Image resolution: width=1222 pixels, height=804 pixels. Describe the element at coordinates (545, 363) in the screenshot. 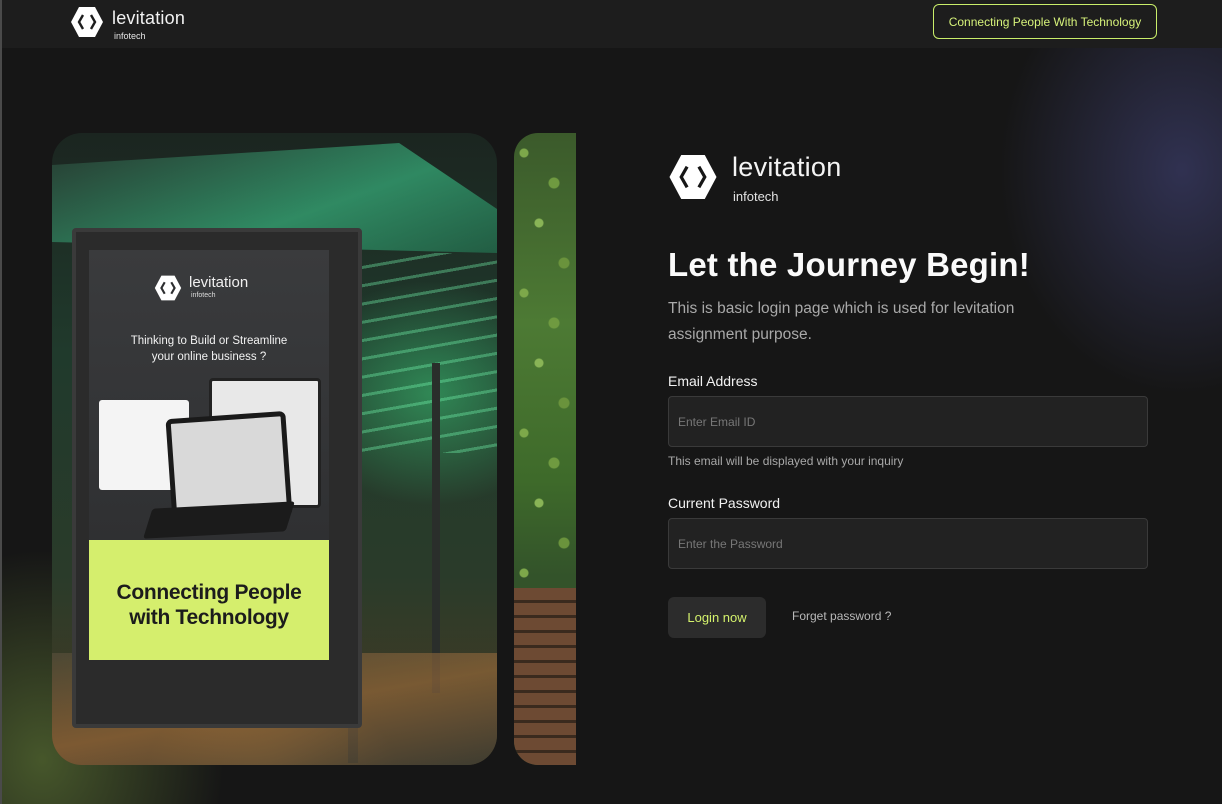

I see `ivy-leaves` at that location.